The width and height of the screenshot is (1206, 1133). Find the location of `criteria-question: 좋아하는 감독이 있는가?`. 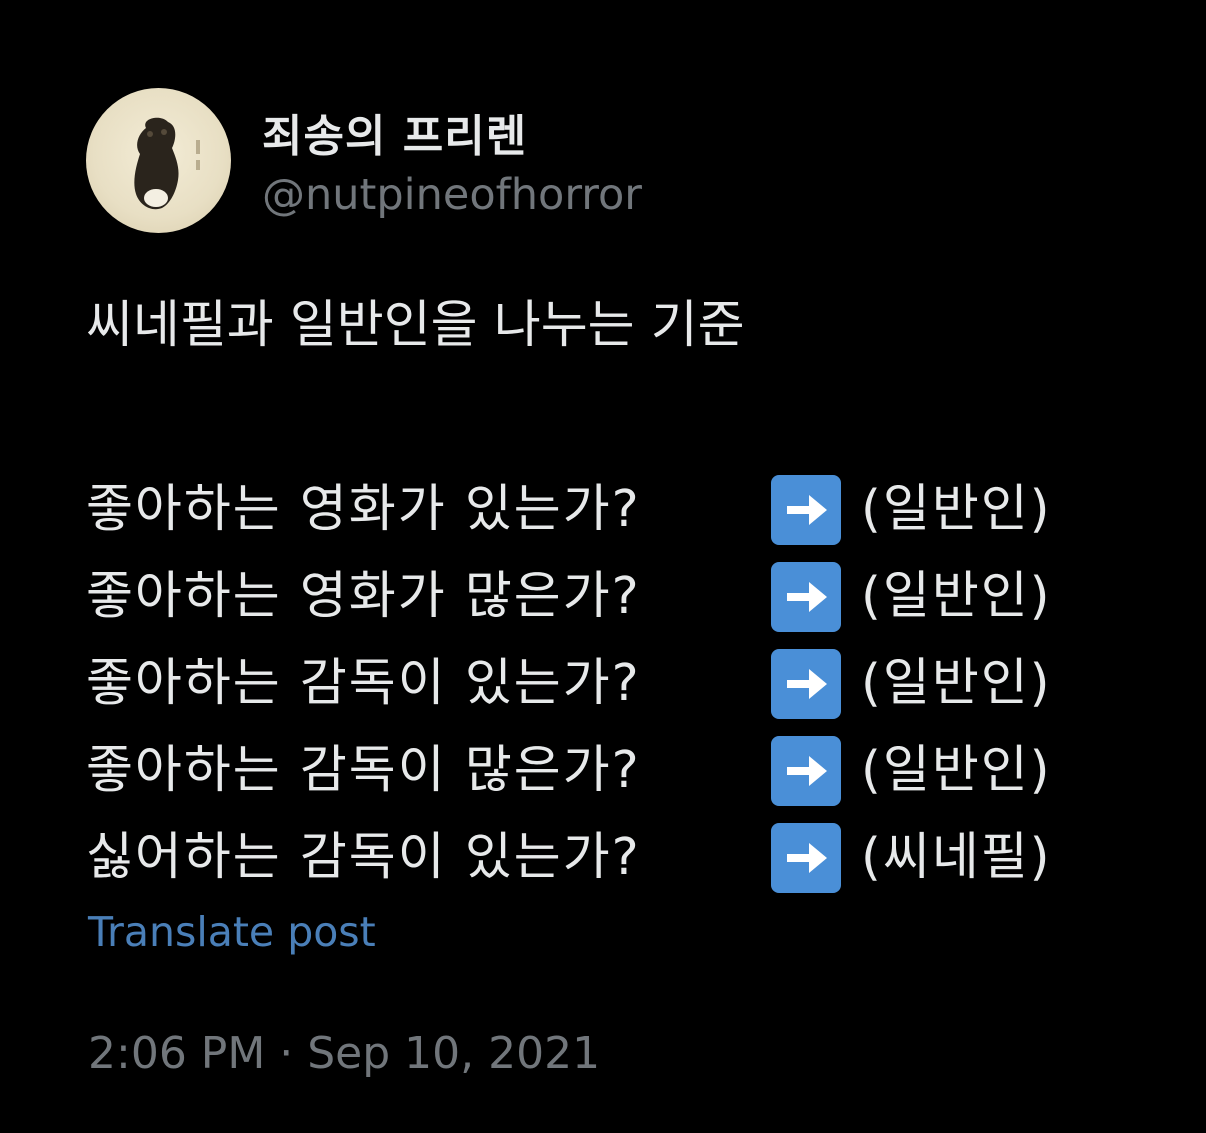

criteria-question: 좋아하는 감독이 있는가? is located at coordinates (363, 683).